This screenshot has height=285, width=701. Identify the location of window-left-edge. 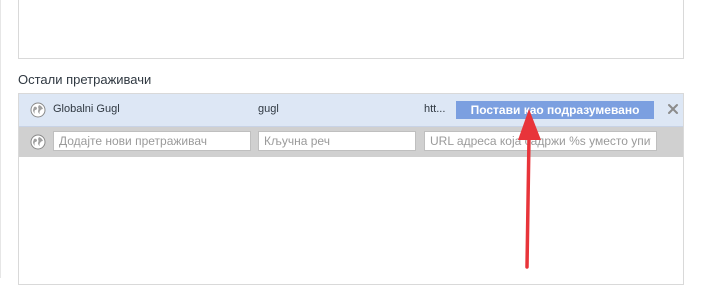
(0, 139).